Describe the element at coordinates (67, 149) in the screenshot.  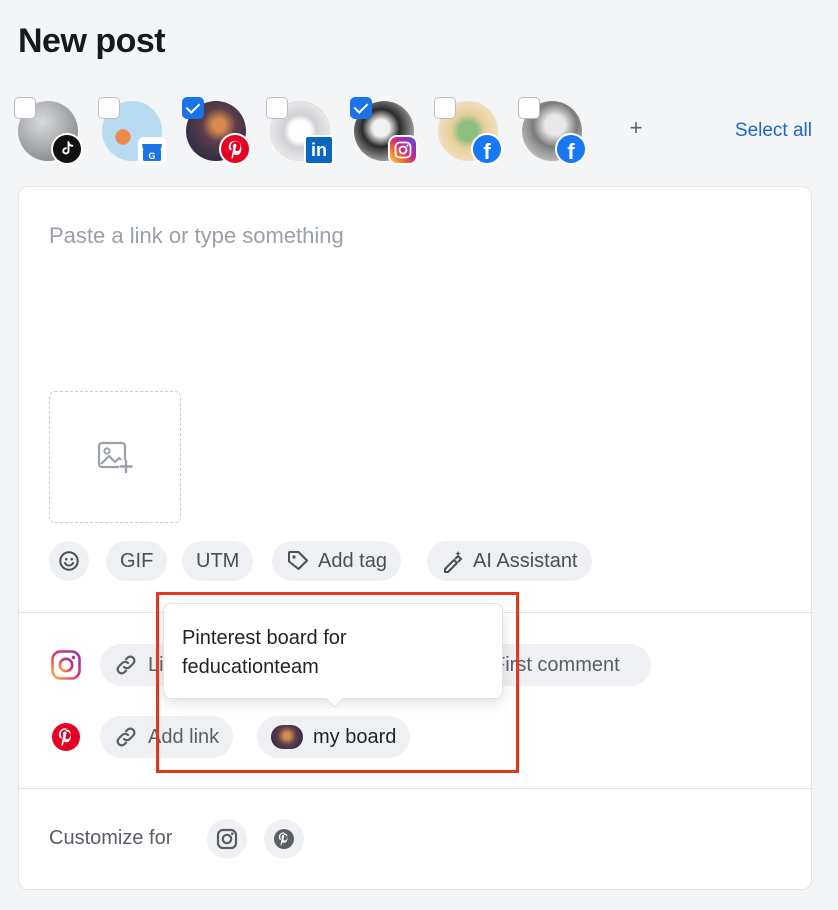
I see `tiktok-icon` at that location.